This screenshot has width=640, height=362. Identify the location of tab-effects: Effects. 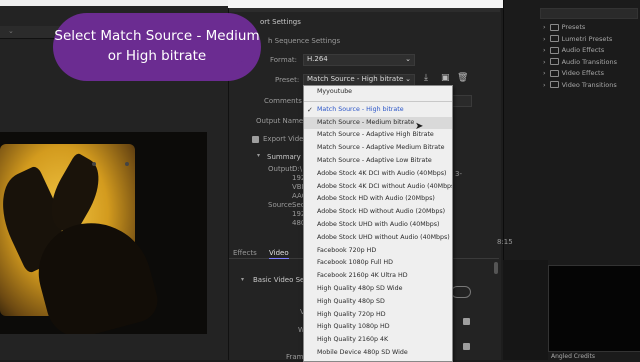
(245, 253).